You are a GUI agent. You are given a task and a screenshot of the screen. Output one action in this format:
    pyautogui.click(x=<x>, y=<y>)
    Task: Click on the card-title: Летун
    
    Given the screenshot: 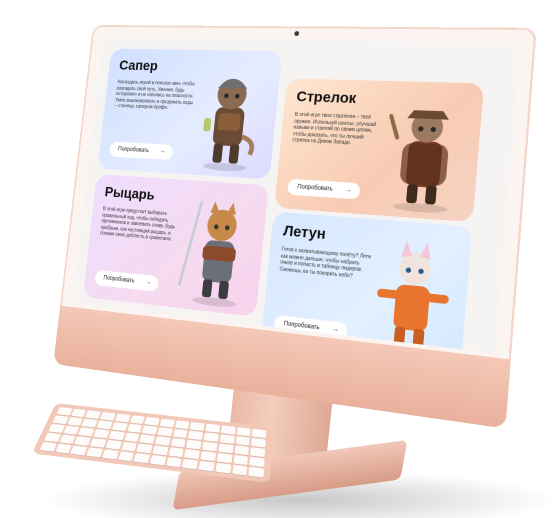 What is the action you would take?
    pyautogui.click(x=304, y=233)
    